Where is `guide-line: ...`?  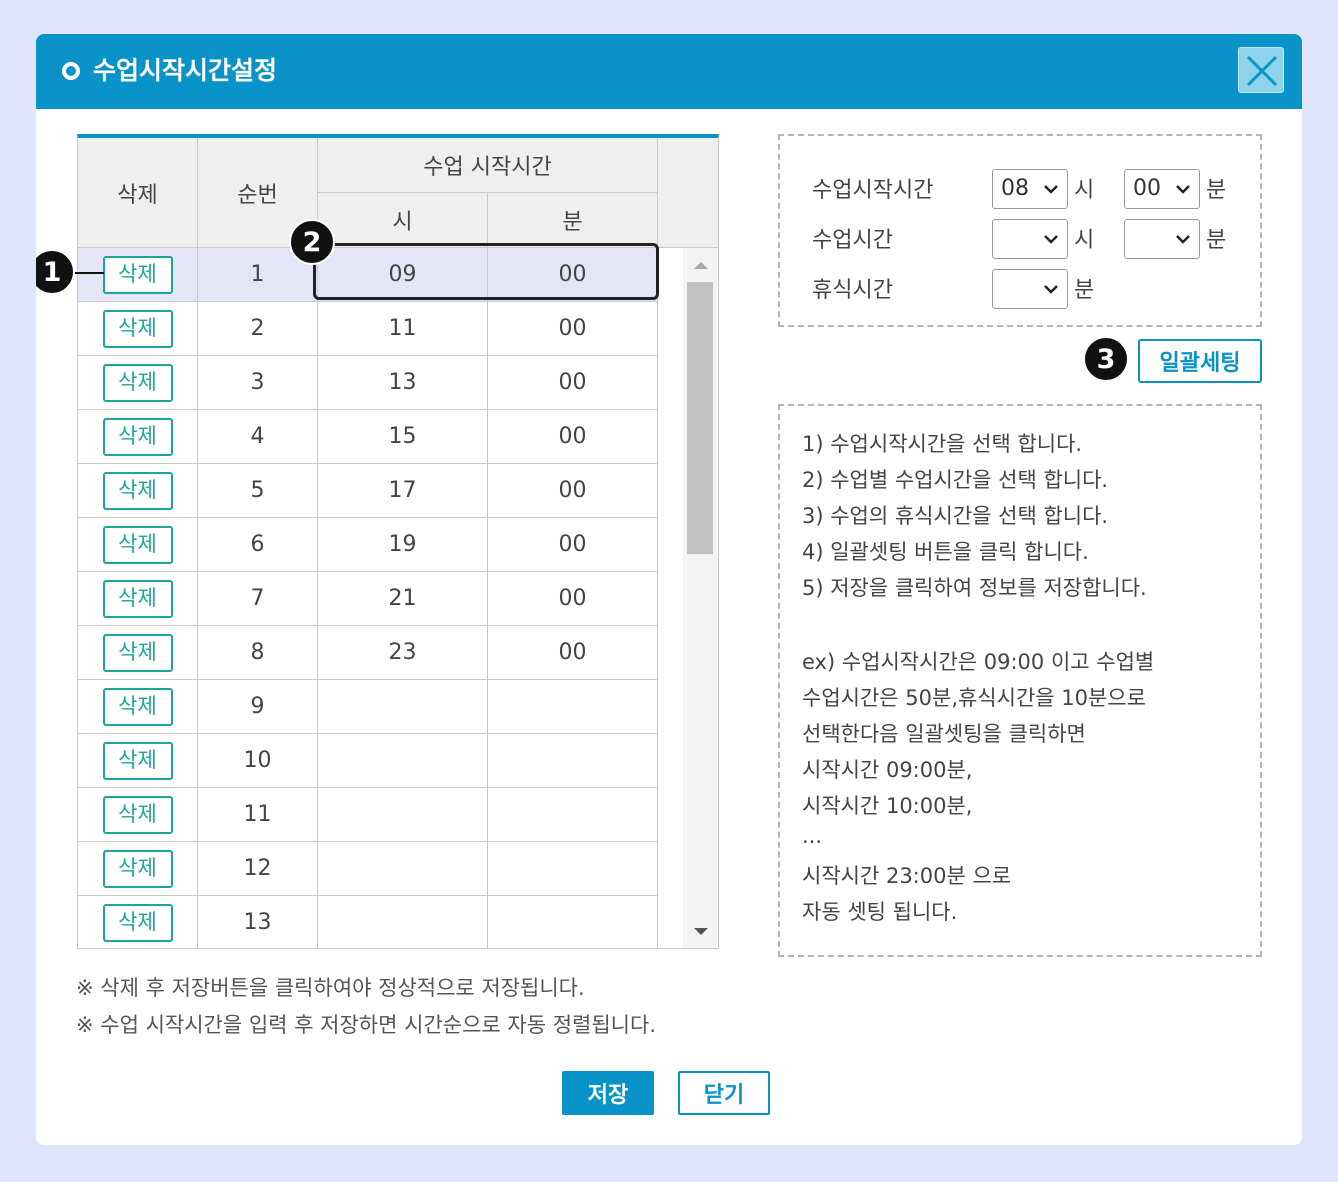 guide-line: ... is located at coordinates (812, 836).